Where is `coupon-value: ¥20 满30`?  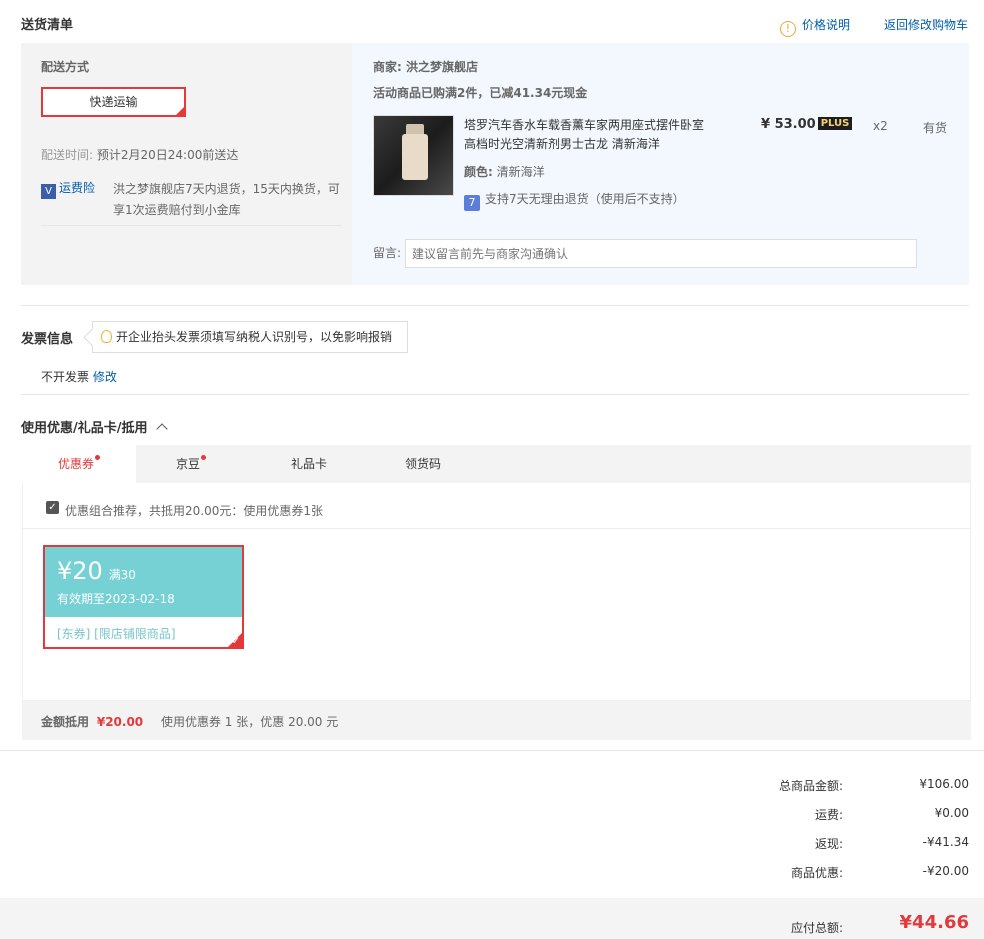
coupon-value: ¥20 满30 is located at coordinates (96, 571).